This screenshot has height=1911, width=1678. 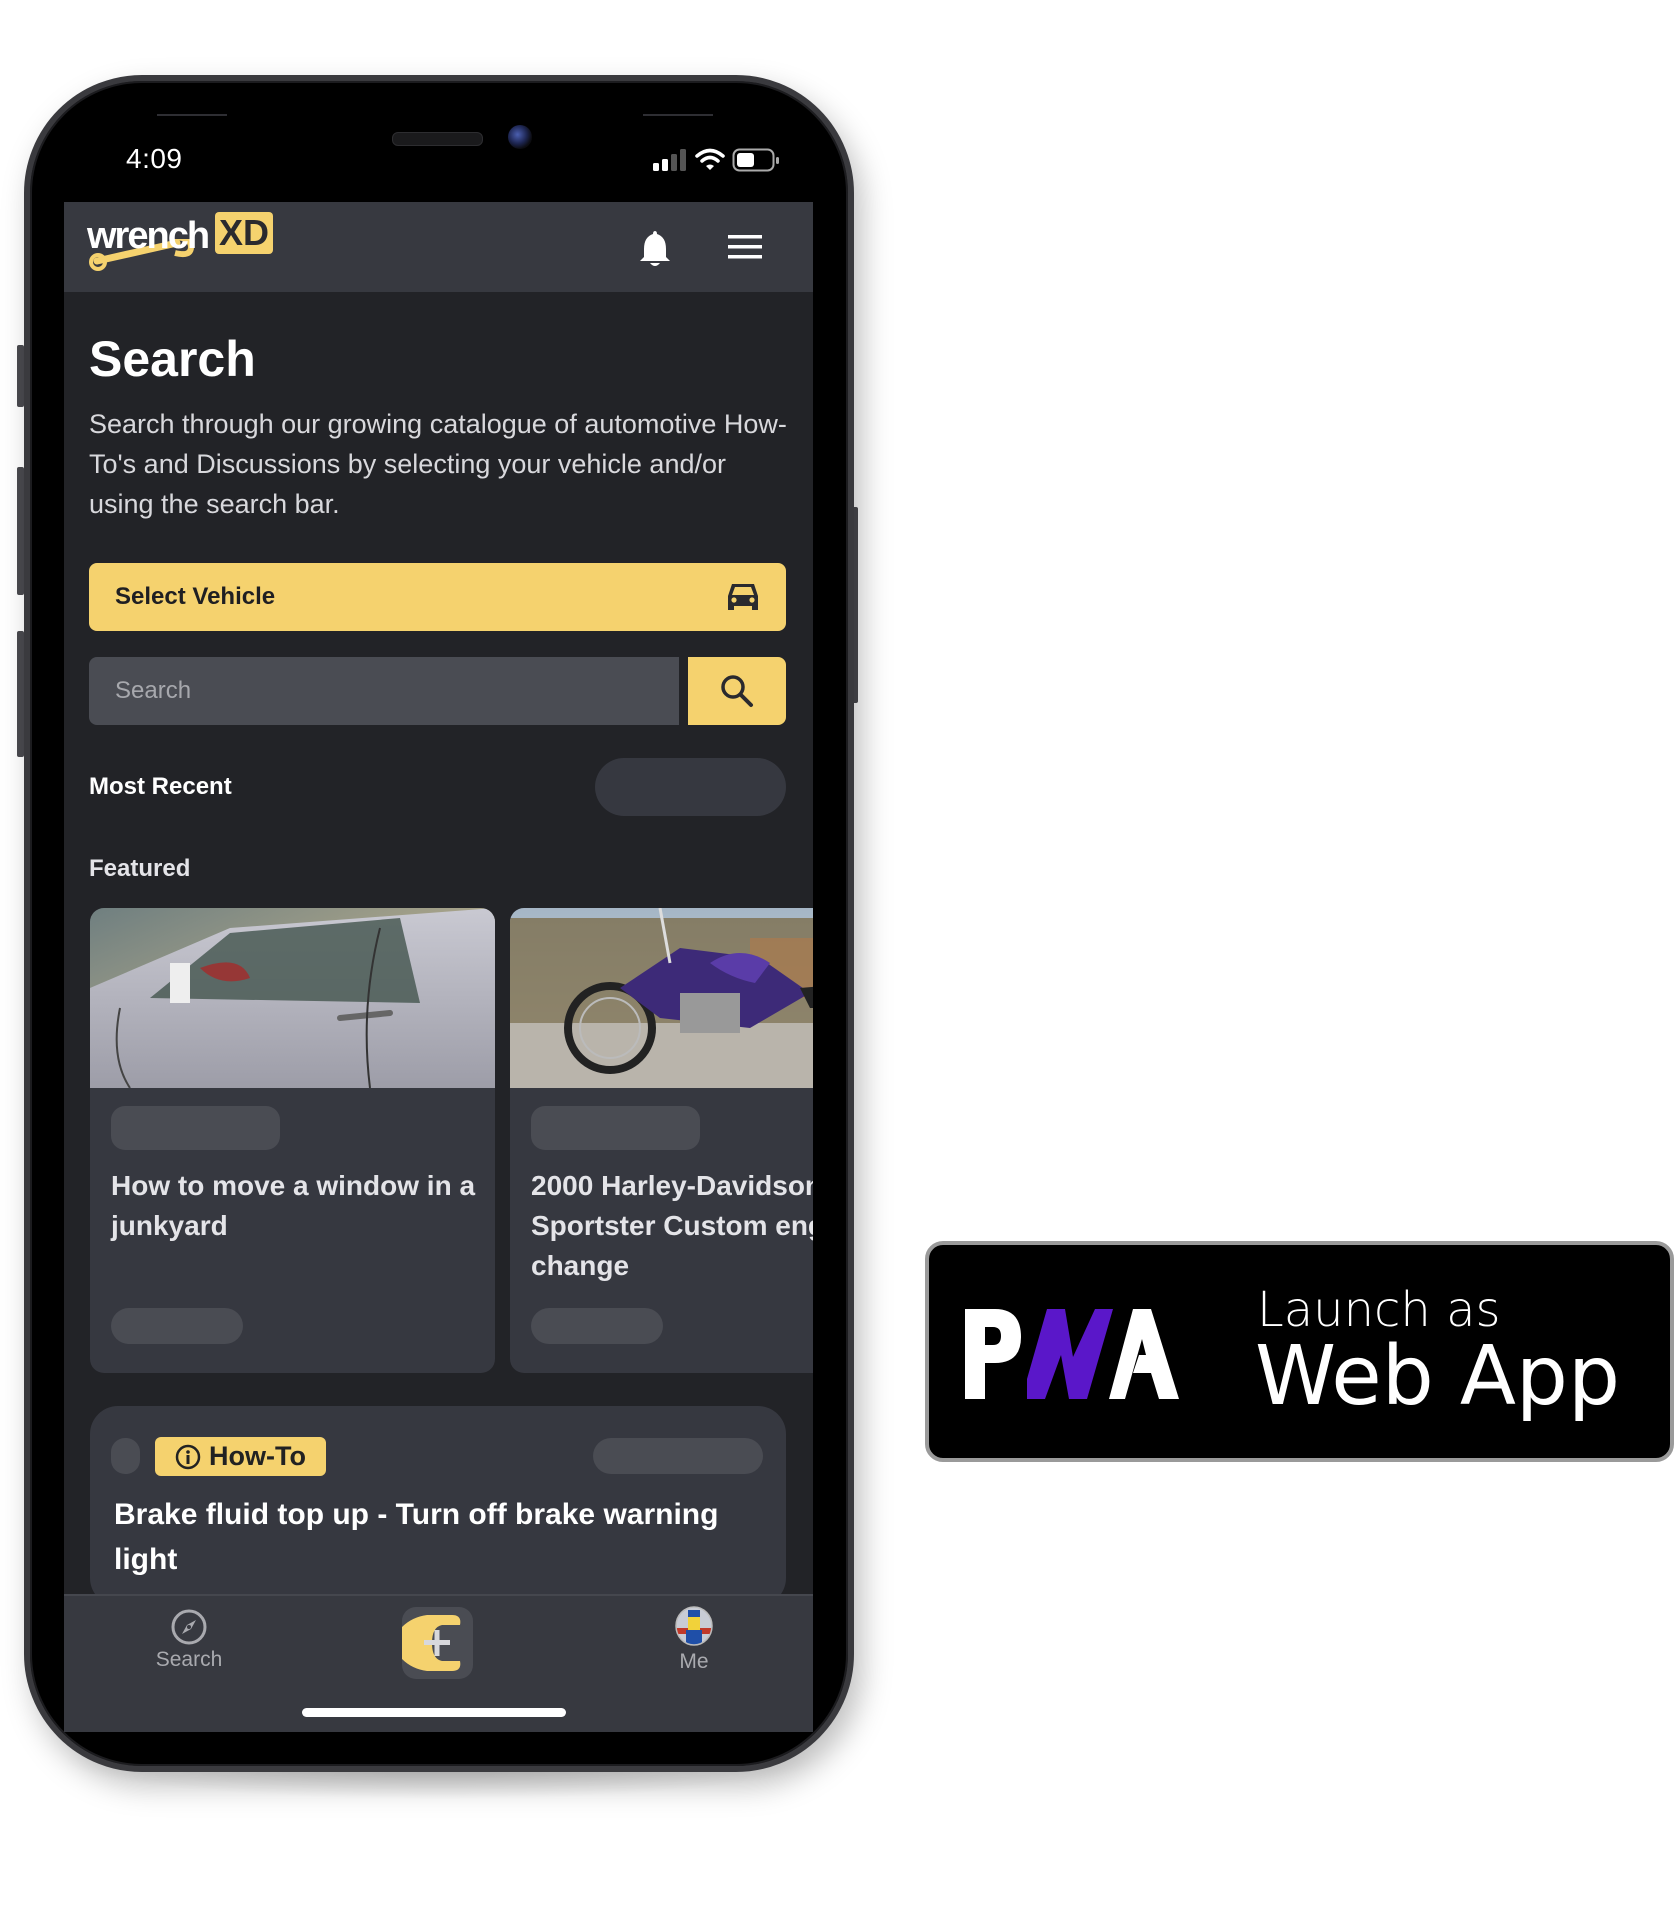 I want to click on compass-icon, so click(x=189, y=1627).